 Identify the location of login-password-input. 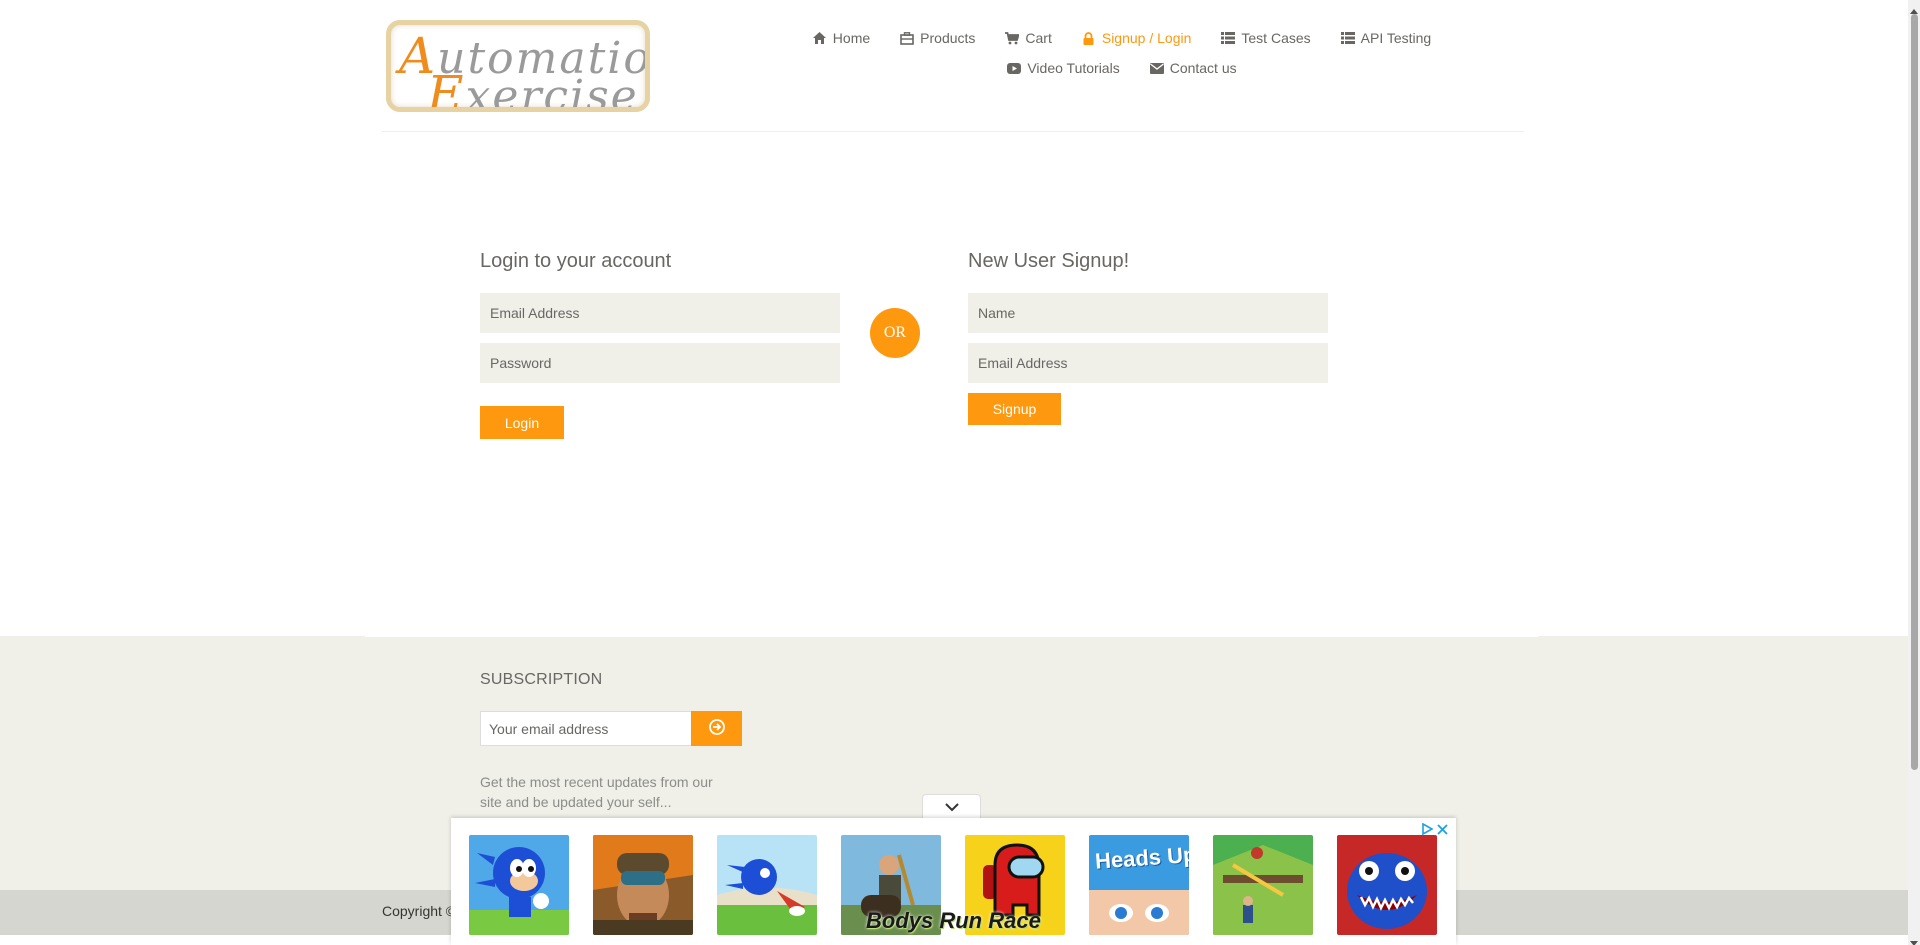
(660, 363).